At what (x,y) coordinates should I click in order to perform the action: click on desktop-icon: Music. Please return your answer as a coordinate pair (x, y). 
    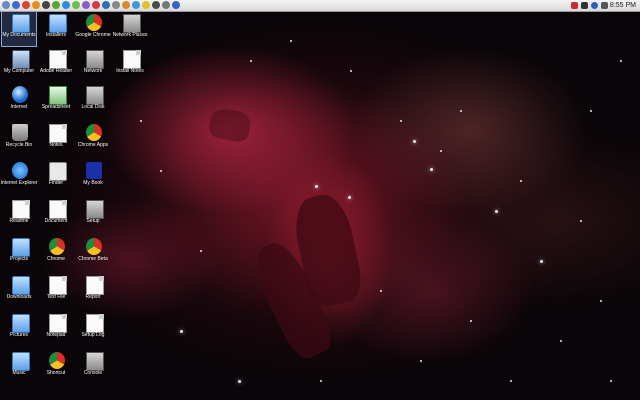
    Looking at the image, I should click on (19, 367).